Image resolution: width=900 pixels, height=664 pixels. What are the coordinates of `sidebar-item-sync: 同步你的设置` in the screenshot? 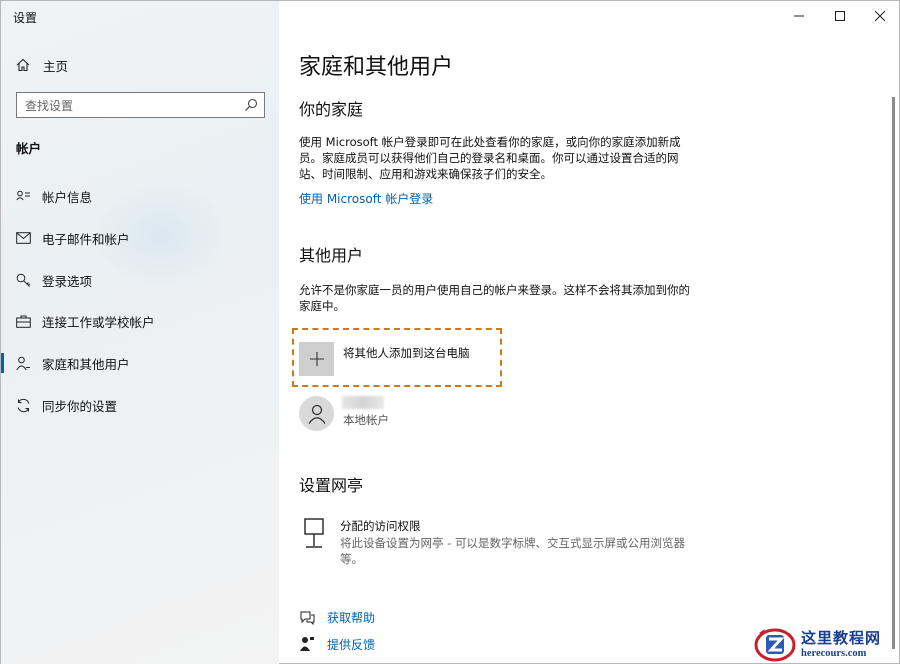 It's located at (66, 405).